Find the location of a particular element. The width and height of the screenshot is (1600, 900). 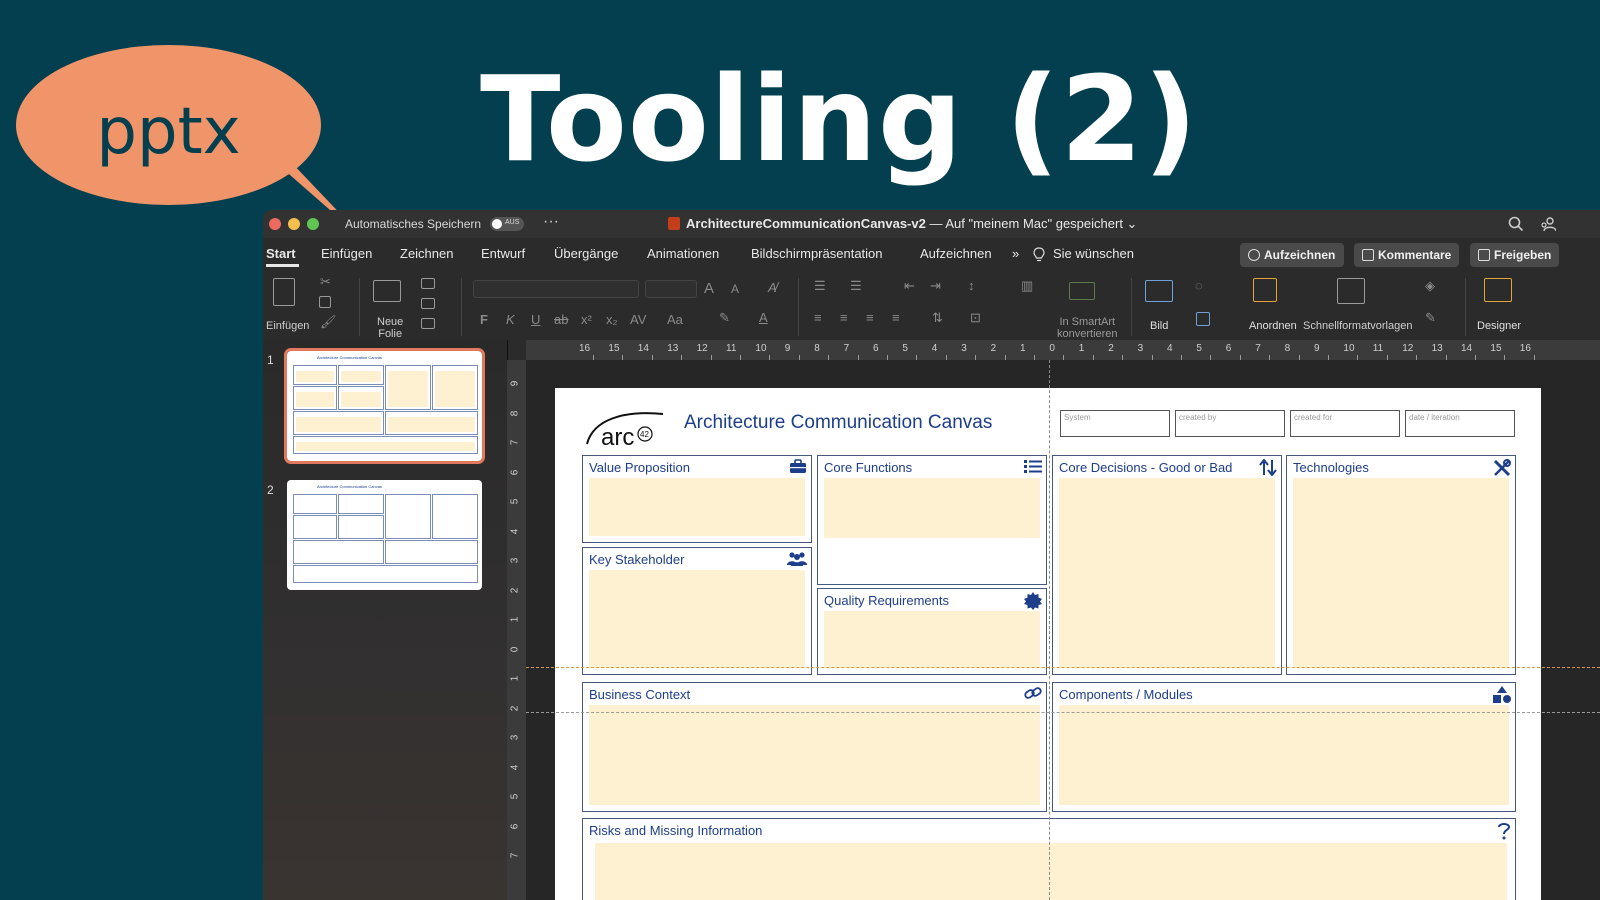

decrease-indent-icon: ⇤ is located at coordinates (909, 286).